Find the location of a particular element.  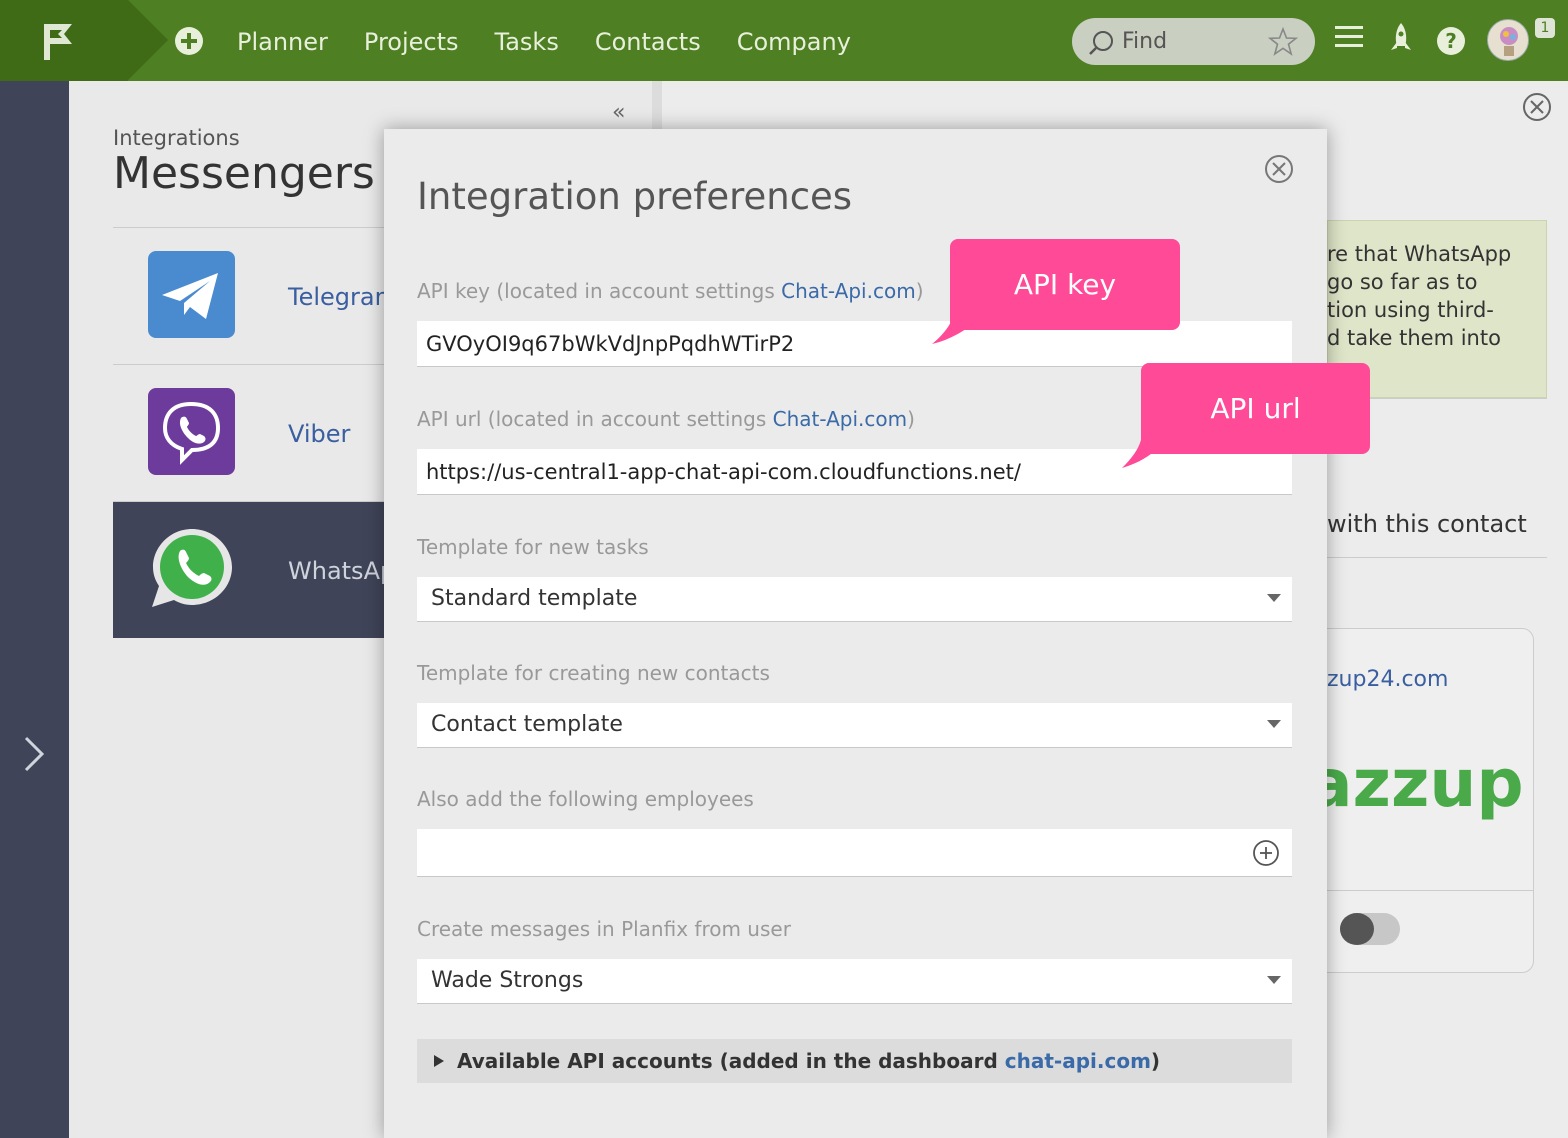

toggle-knob is located at coordinates (1357, 929).